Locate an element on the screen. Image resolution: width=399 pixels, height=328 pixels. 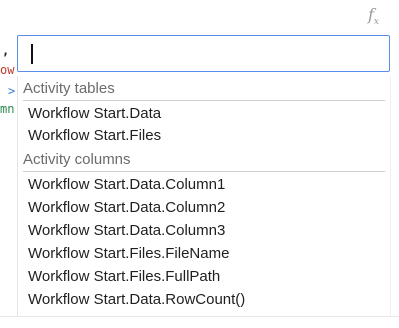
suggestion-item: Workflow Start.Data.Column2 is located at coordinates (126, 208).